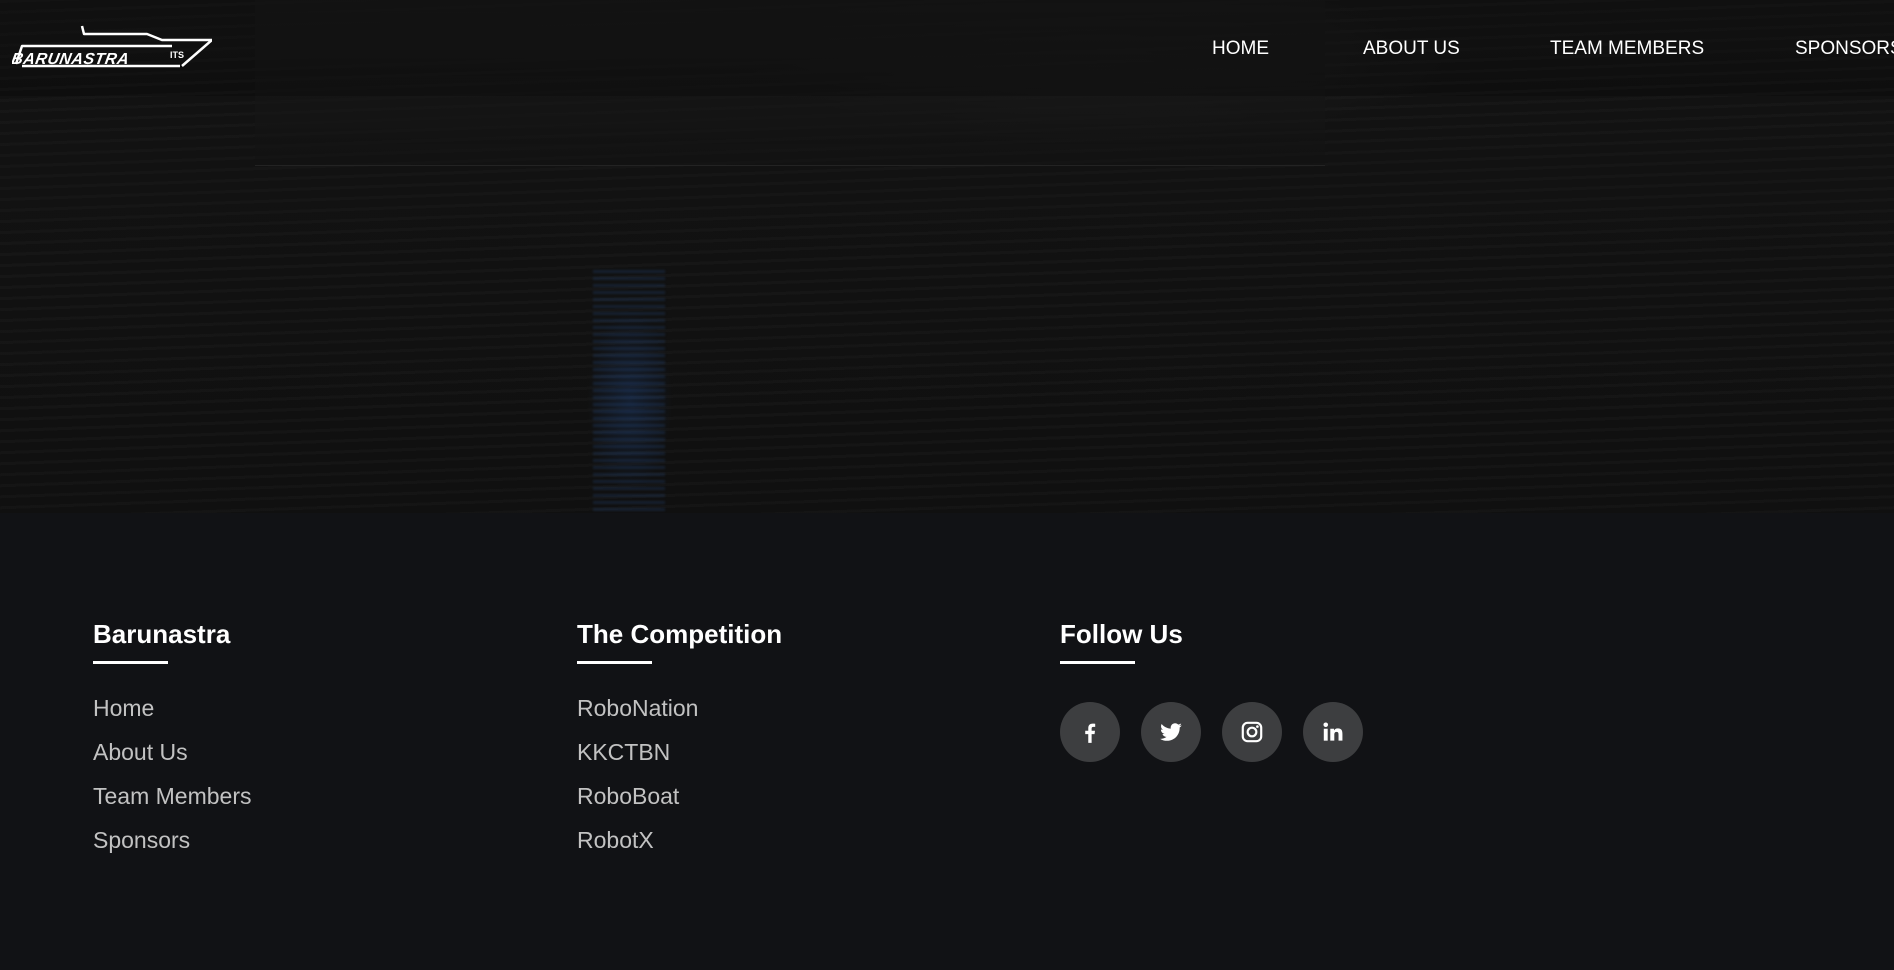 The height and width of the screenshot is (970, 1894). What do you see at coordinates (1240, 49) in the screenshot?
I see `nav-home: HOME` at bounding box center [1240, 49].